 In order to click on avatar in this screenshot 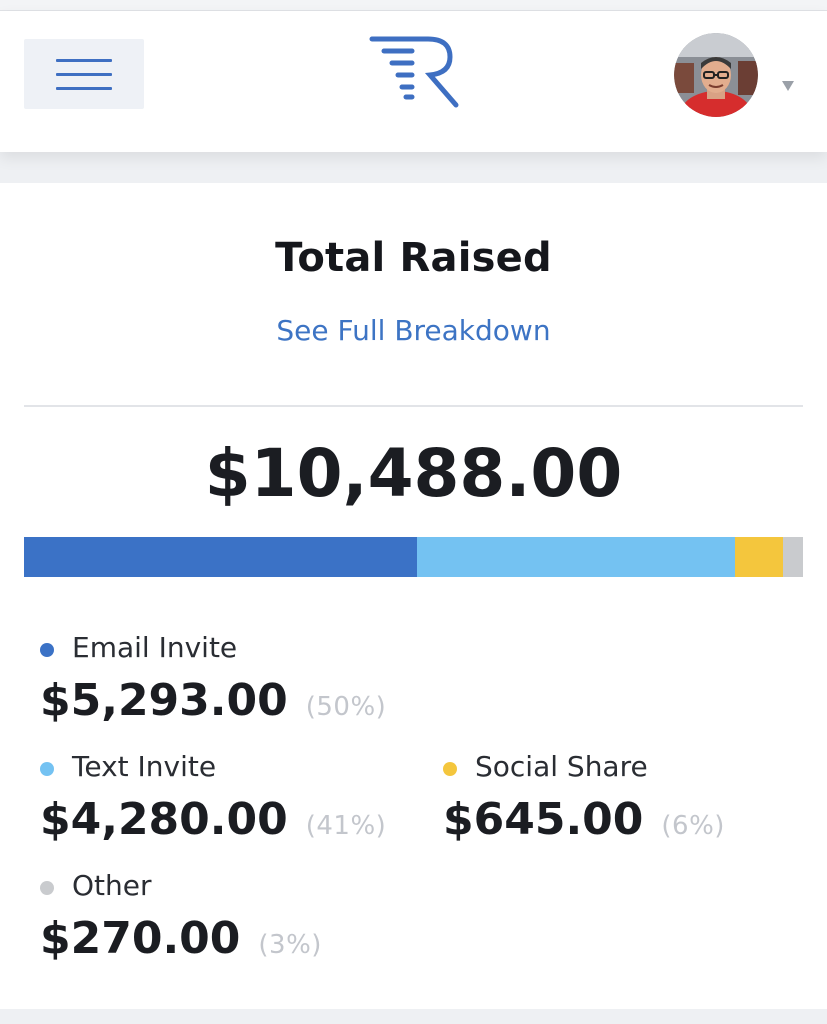, I will do `click(716, 75)`.